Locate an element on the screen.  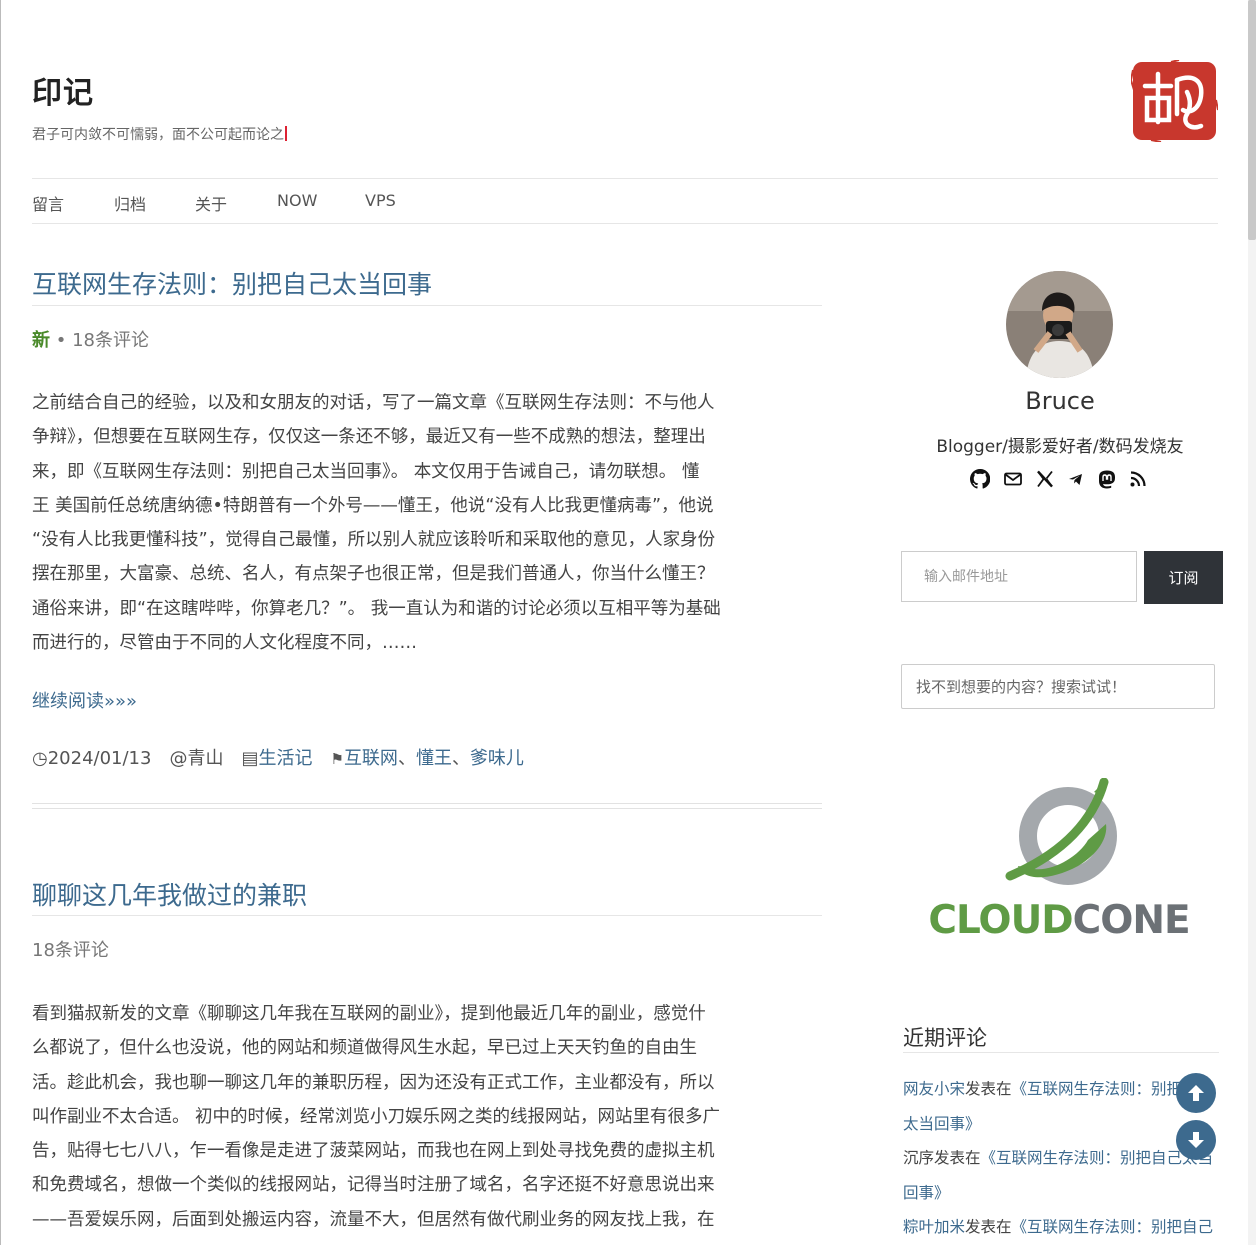
post-meta: 新 • 18条评论 is located at coordinates (90, 339).